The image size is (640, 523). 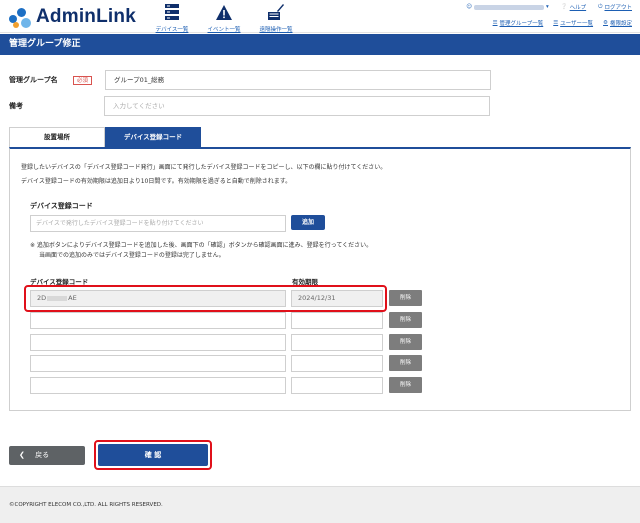 What do you see at coordinates (158, 342) in the screenshot?
I see `code-row-3-code` at bounding box center [158, 342].